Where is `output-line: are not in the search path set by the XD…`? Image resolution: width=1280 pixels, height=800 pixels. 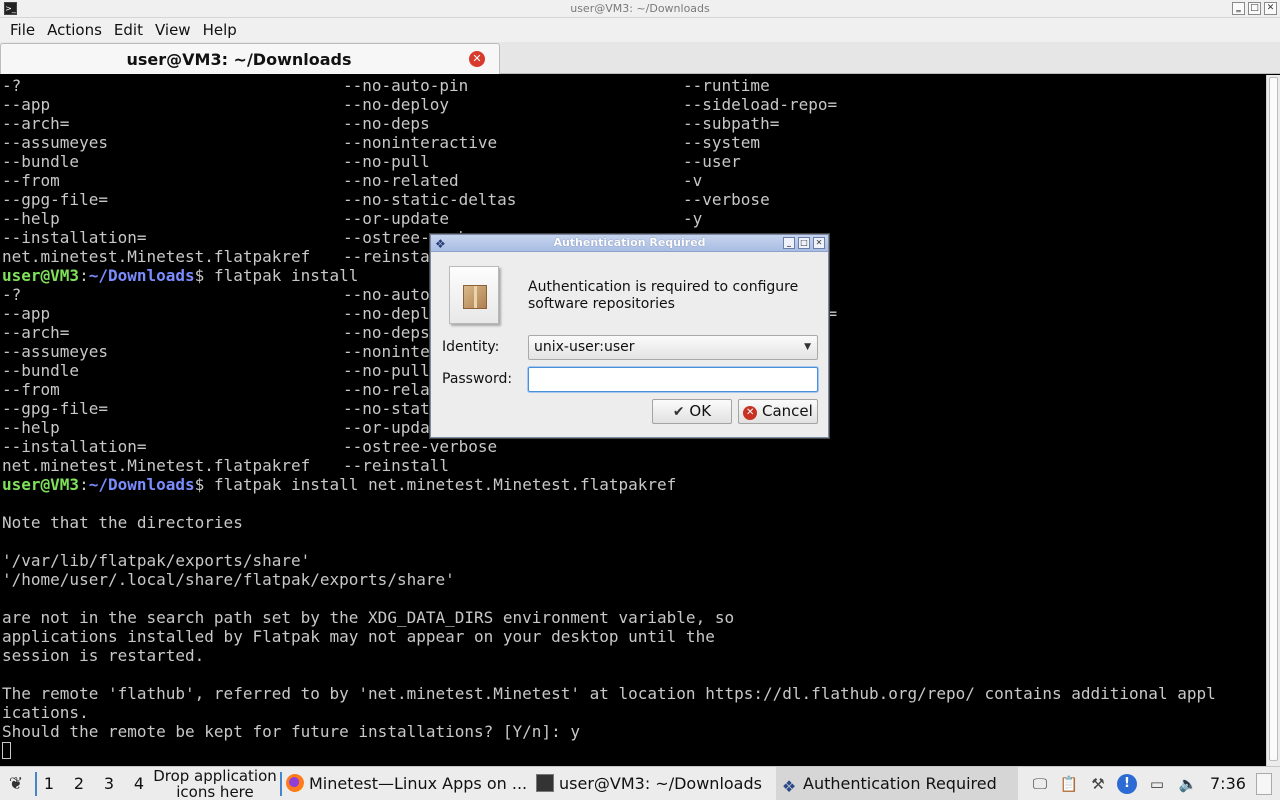 output-line: are not in the search path set by the XD… is located at coordinates (368, 617).